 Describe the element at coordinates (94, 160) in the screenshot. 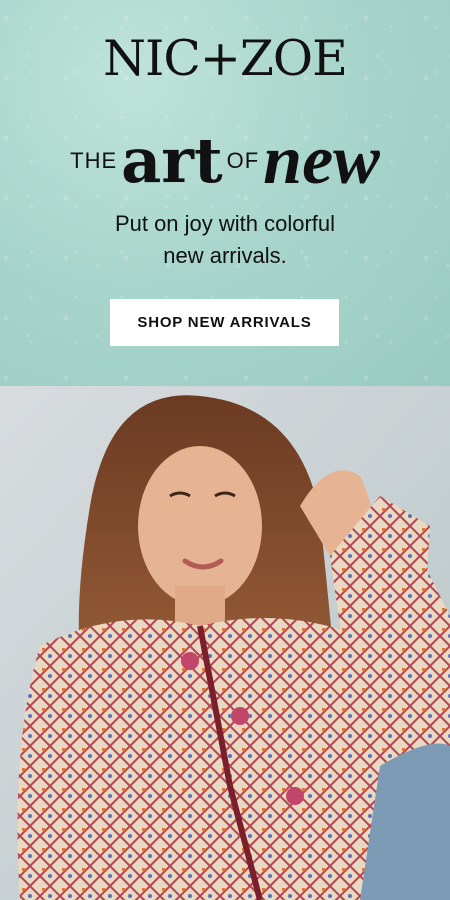

I see `headline-the: THE` at that location.